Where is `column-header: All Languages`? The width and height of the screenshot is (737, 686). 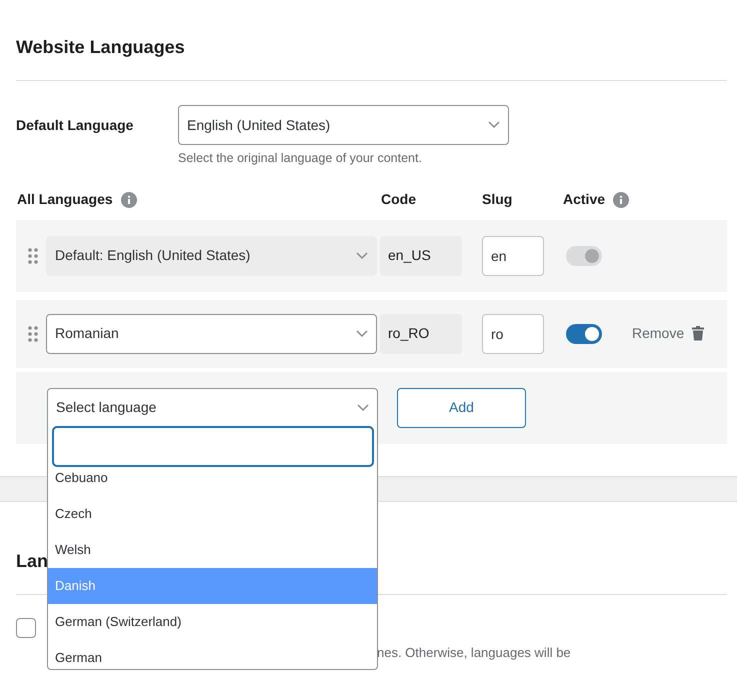
column-header: All Languages is located at coordinates (65, 200).